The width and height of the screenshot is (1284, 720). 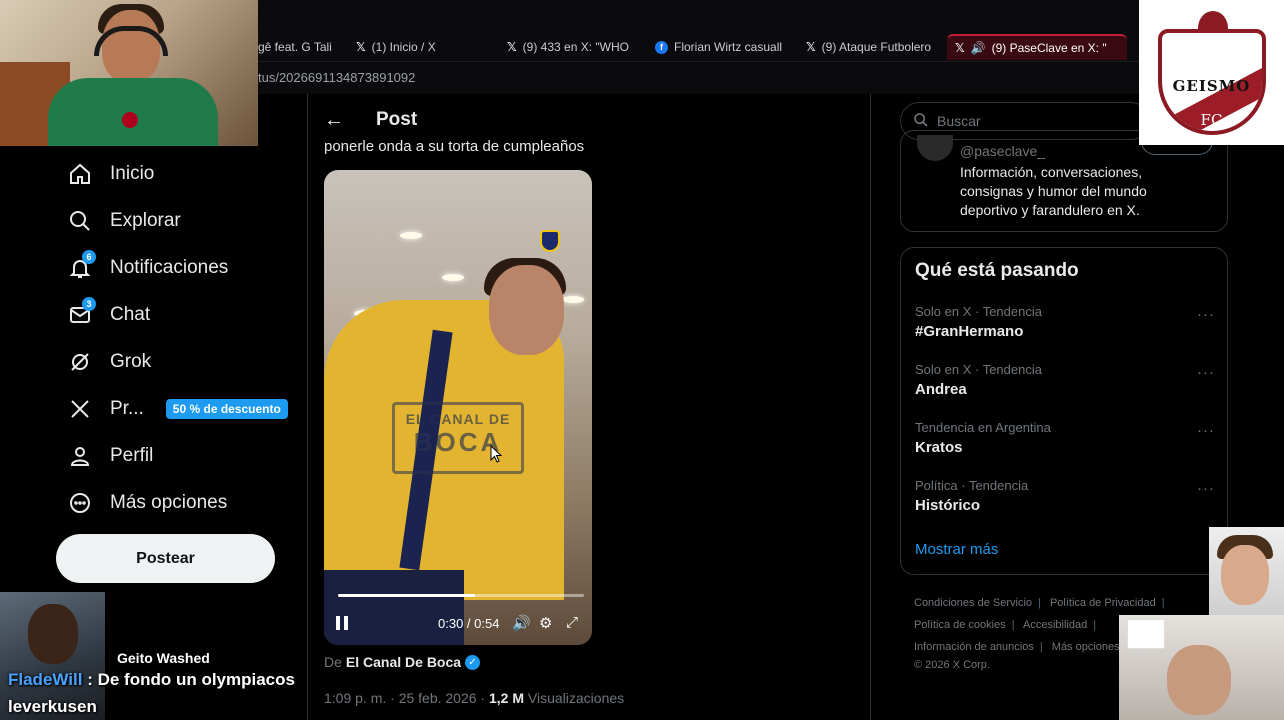 I want to click on nav-item-notificaciones: 6 Notificaciones, so click(x=176, y=267).